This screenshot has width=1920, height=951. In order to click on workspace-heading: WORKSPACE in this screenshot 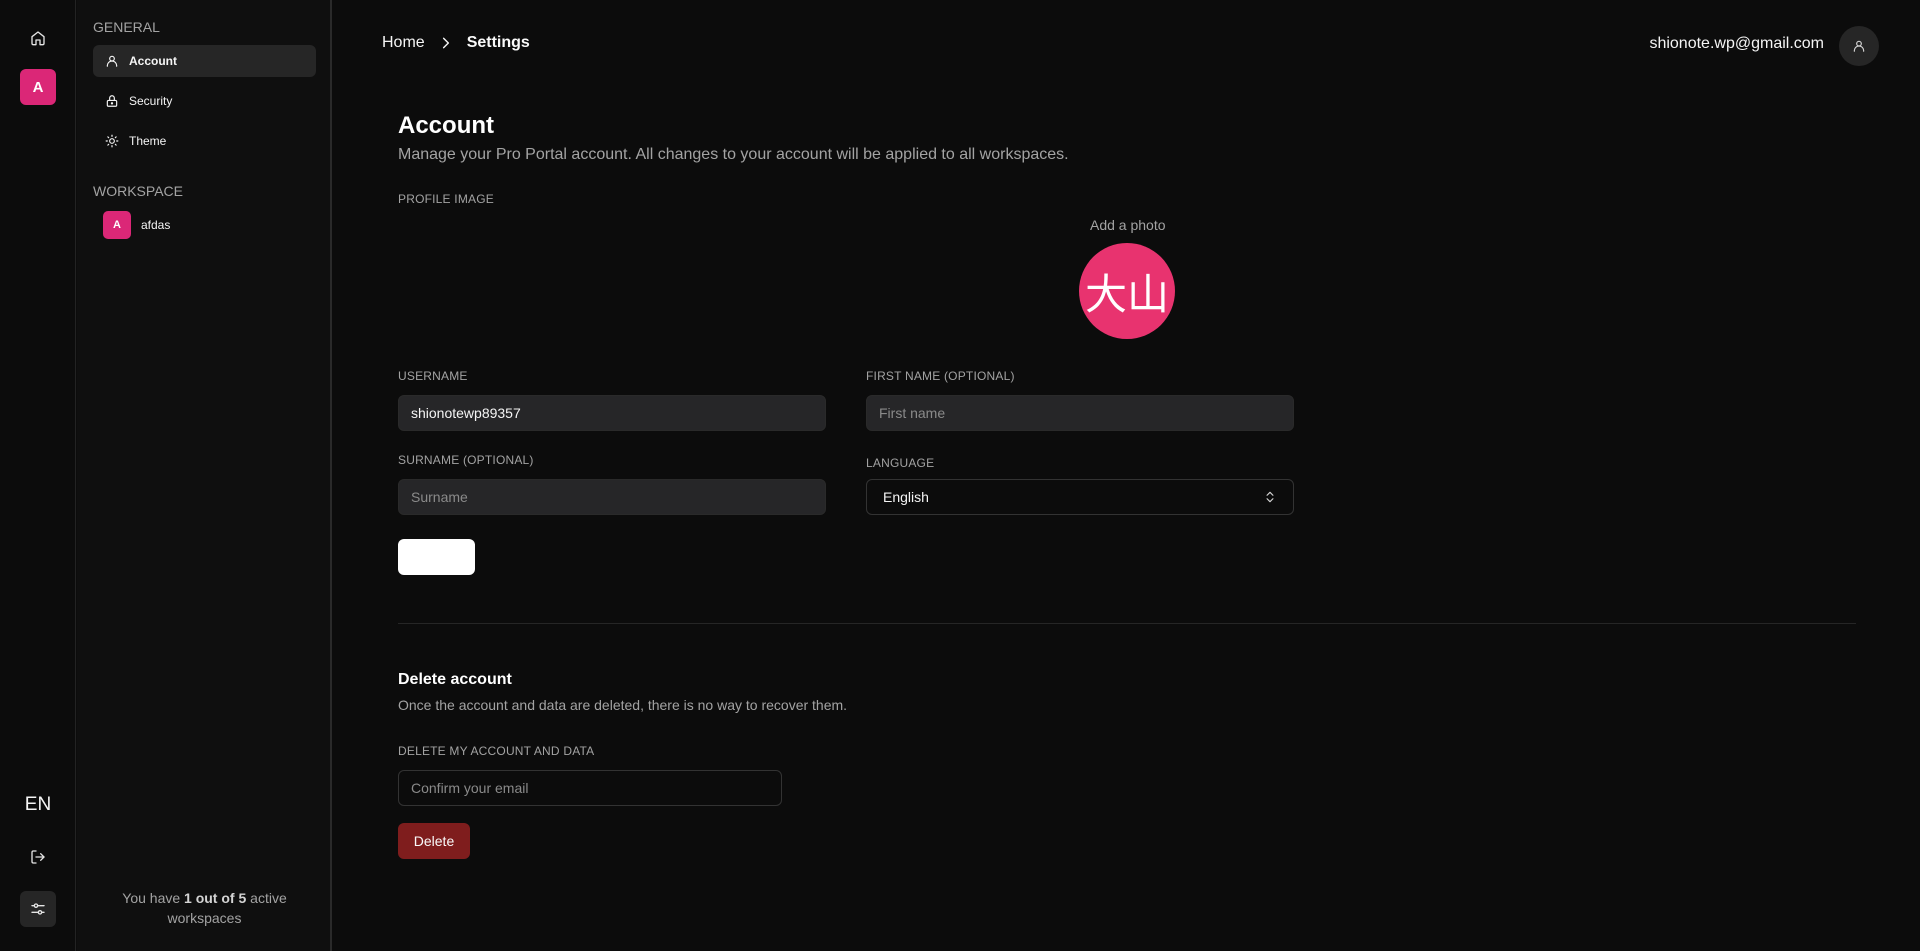, I will do `click(138, 191)`.